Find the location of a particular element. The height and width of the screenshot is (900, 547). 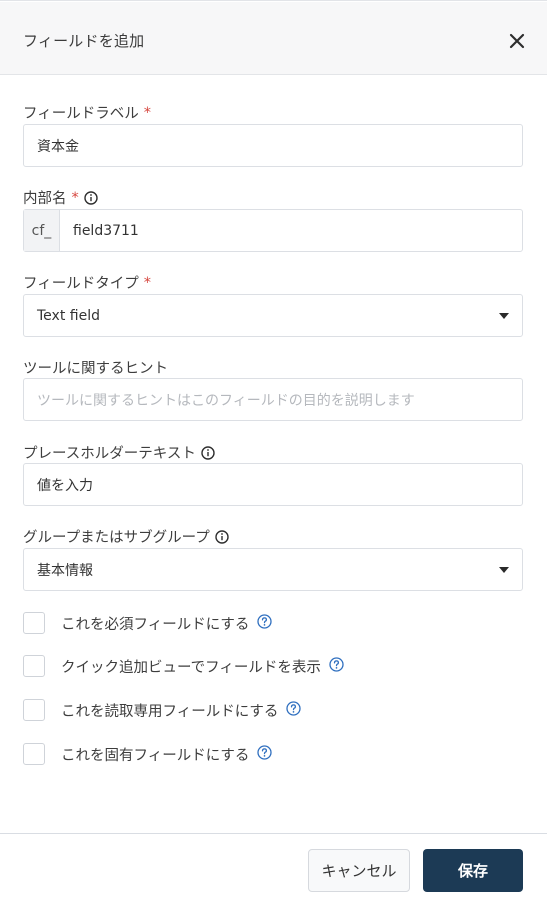

required-checkbox is located at coordinates (34, 623).